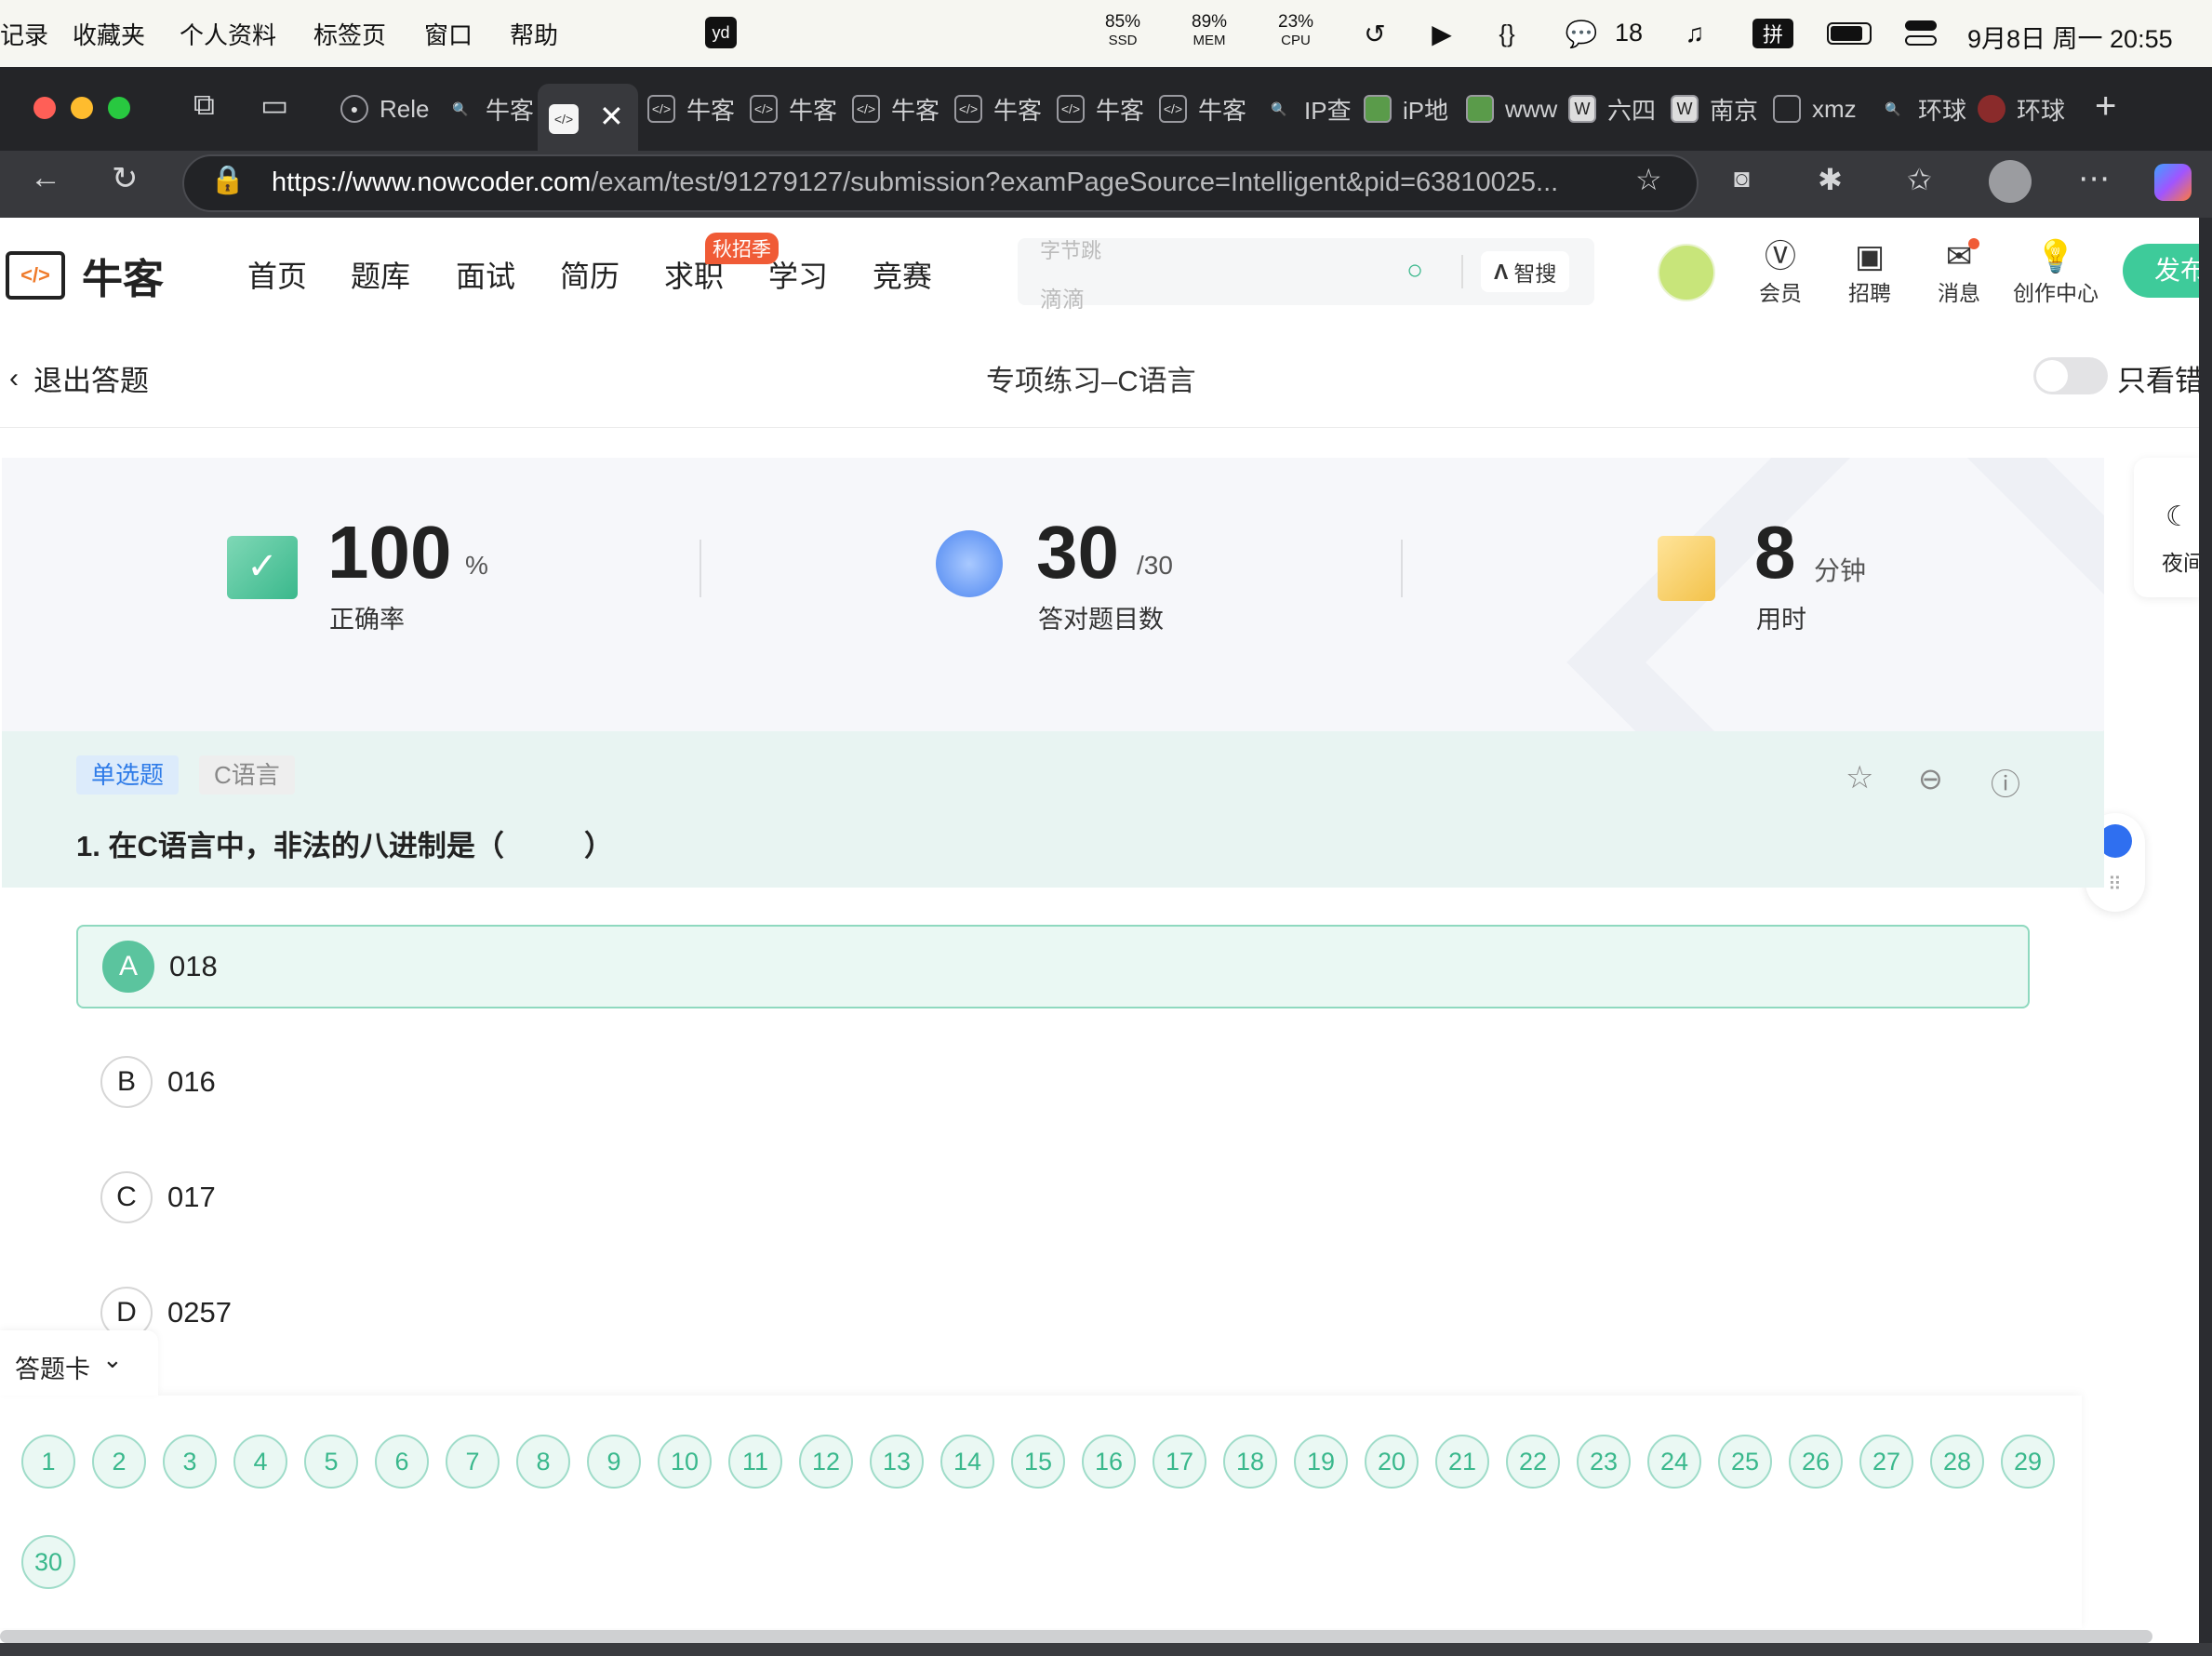  Describe the element at coordinates (1306, 276) in the screenshot. I see `search-box: 字节跳 滴滴 ○ Λ 智搜` at that location.